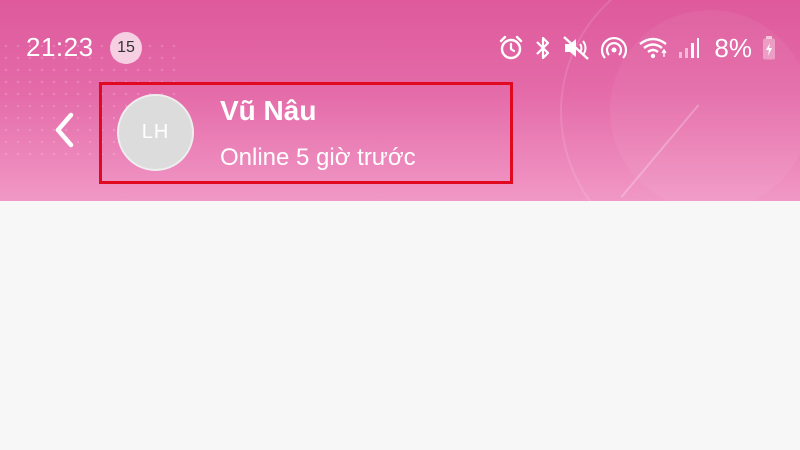 This screenshot has height=450, width=800. I want to click on status-bar: 21:23 15 8%, so click(400, 48).